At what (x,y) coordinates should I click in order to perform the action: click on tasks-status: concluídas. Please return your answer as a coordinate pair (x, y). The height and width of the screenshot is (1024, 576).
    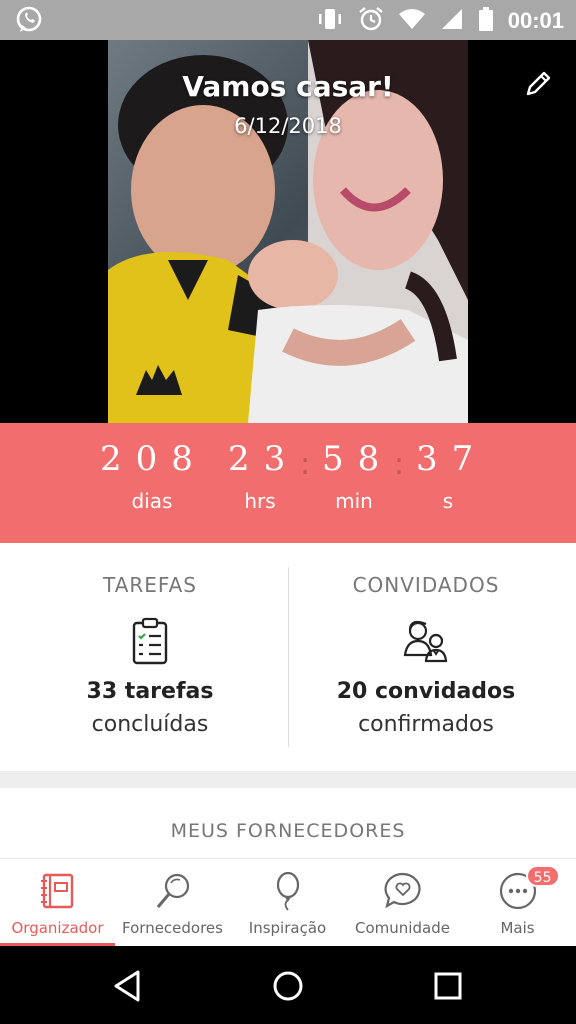
    Looking at the image, I should click on (150, 724).